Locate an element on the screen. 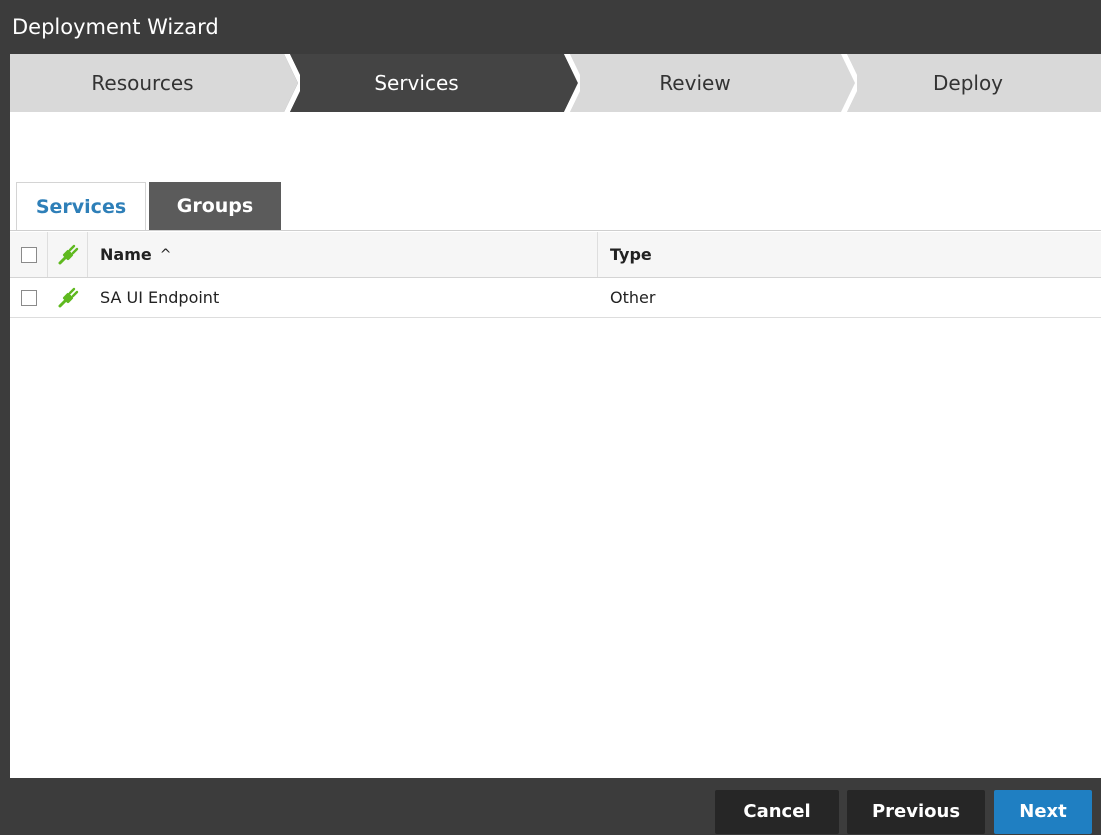 The image size is (1101, 835). step-resources: Resources is located at coordinates (142, 83).